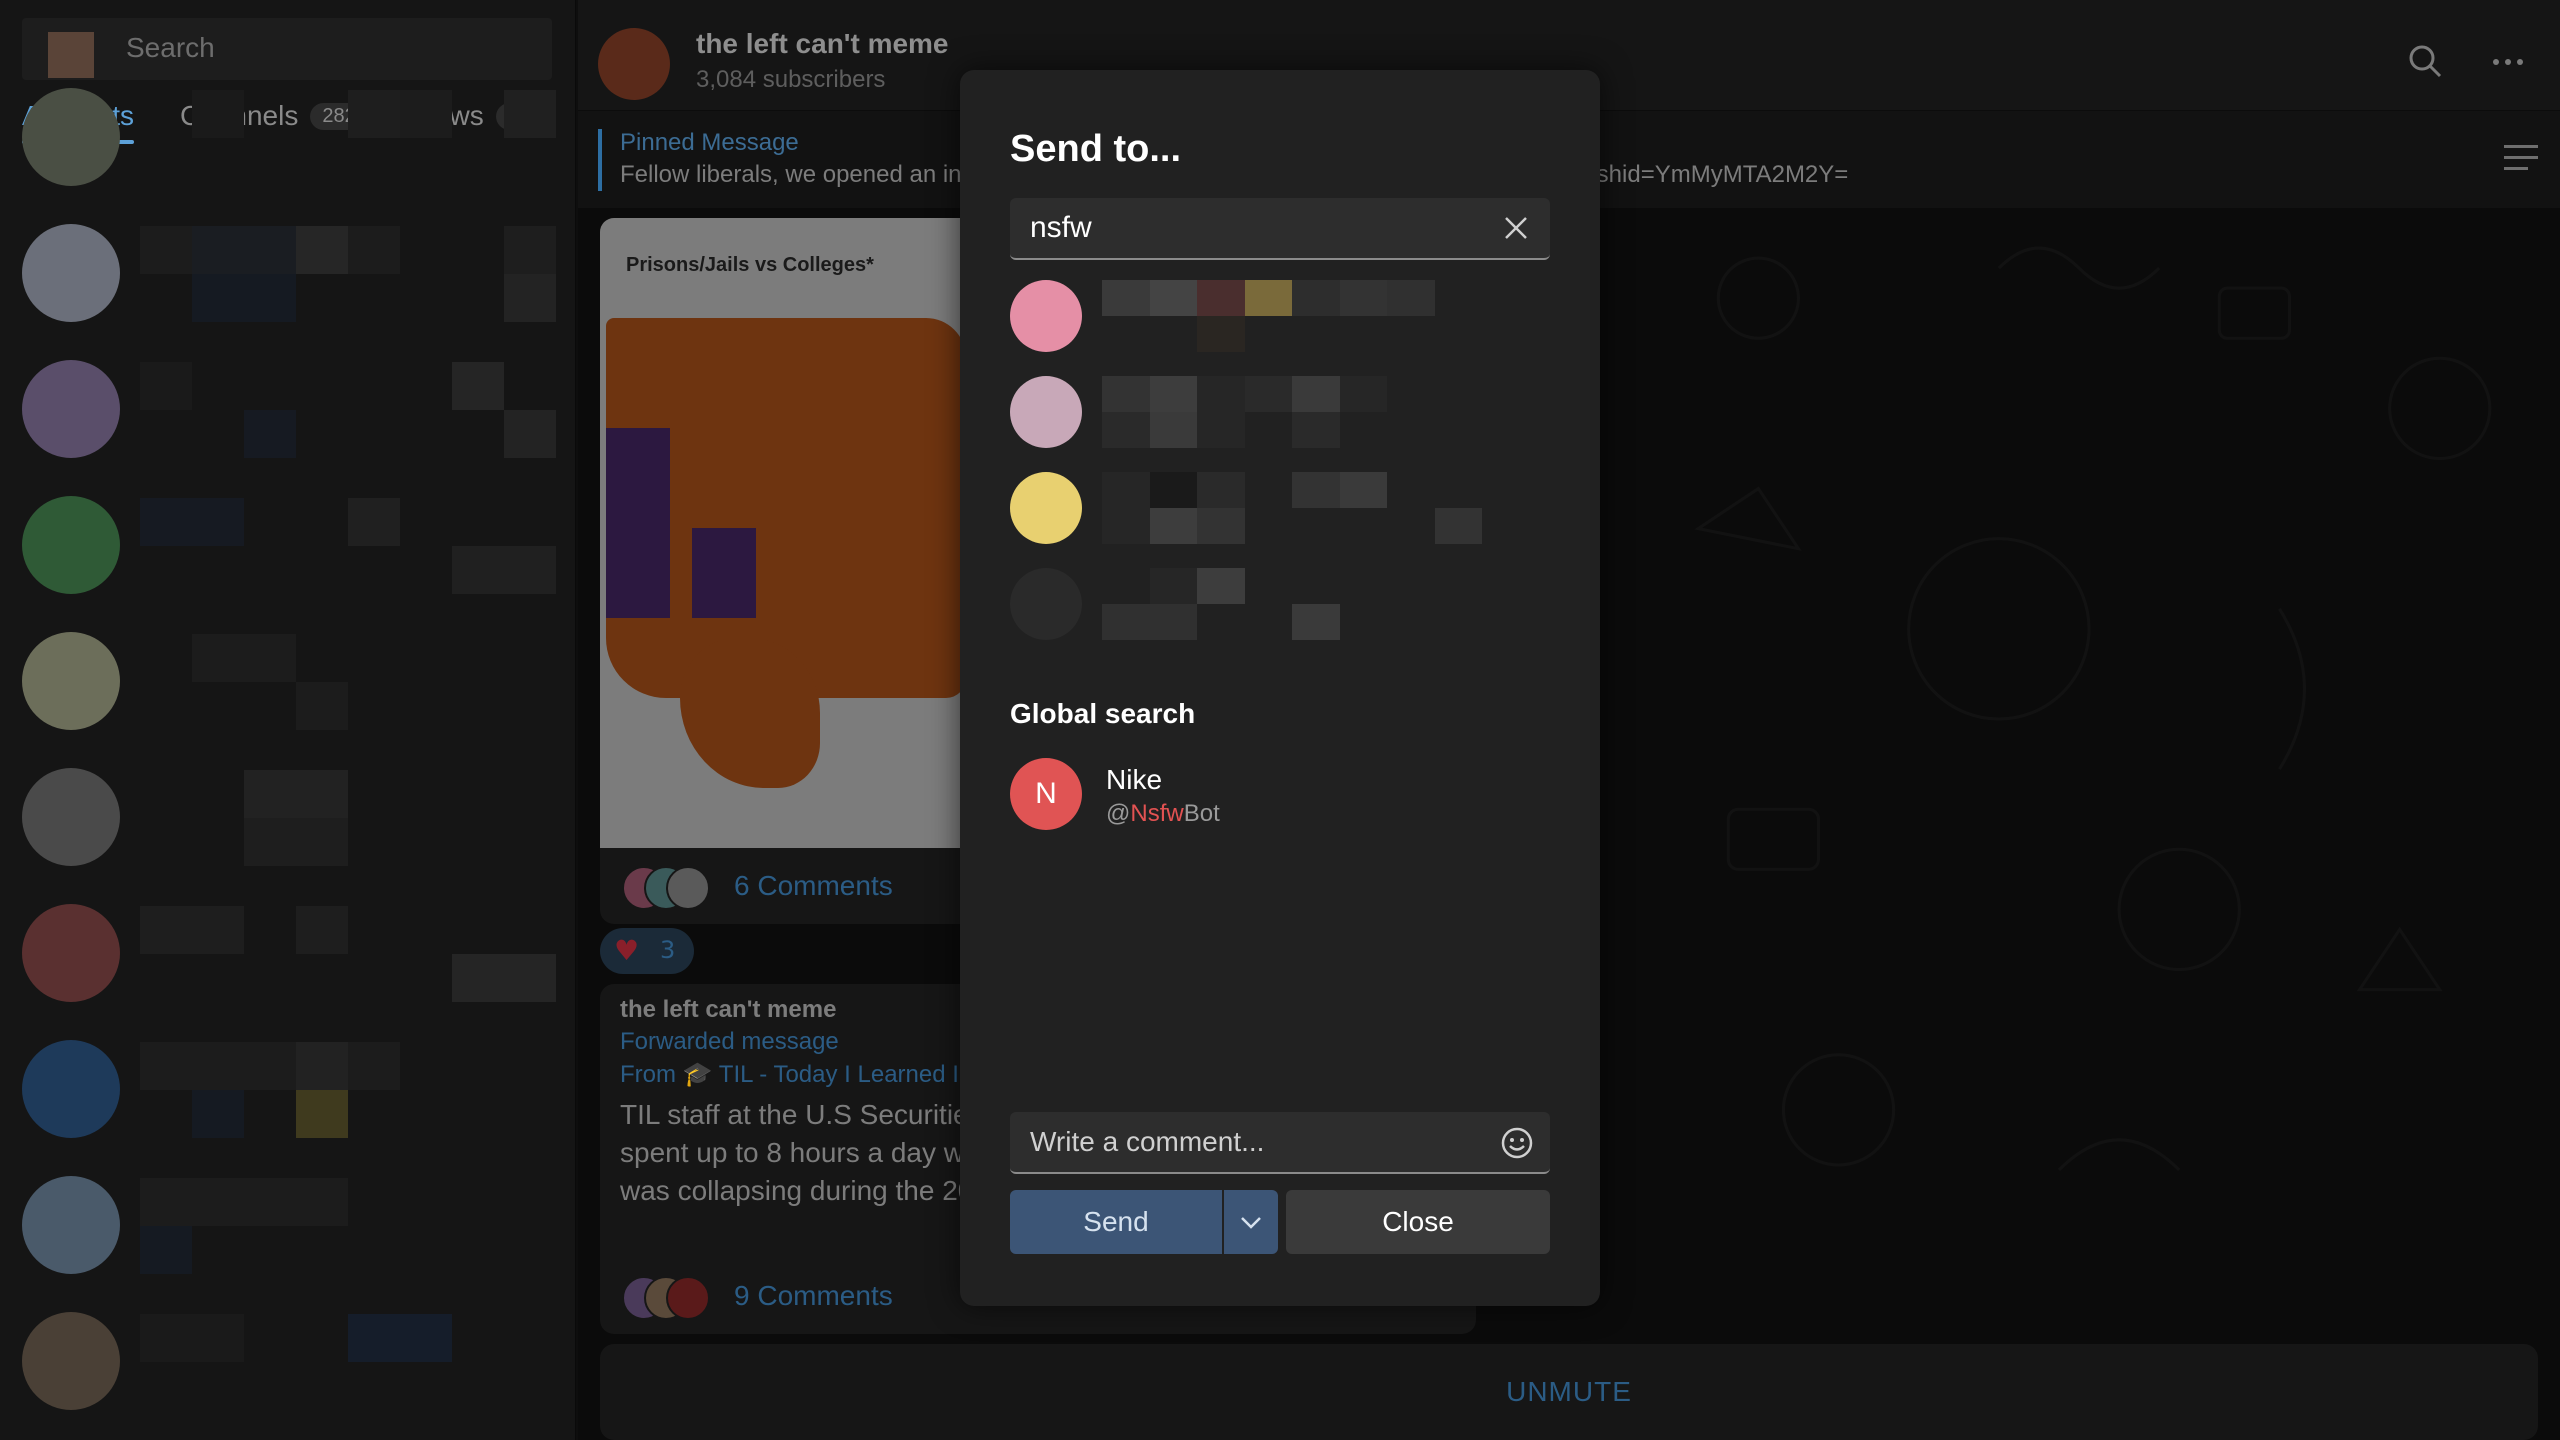  What do you see at coordinates (1118, 813) in the screenshot?
I see `username-prefix: @` at bounding box center [1118, 813].